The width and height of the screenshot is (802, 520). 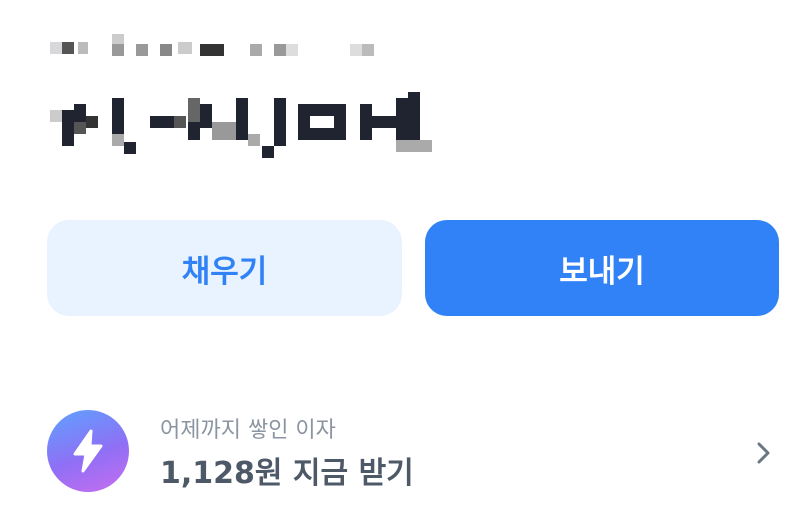 What do you see at coordinates (224, 268) in the screenshot?
I see `fill-button: 채우기` at bounding box center [224, 268].